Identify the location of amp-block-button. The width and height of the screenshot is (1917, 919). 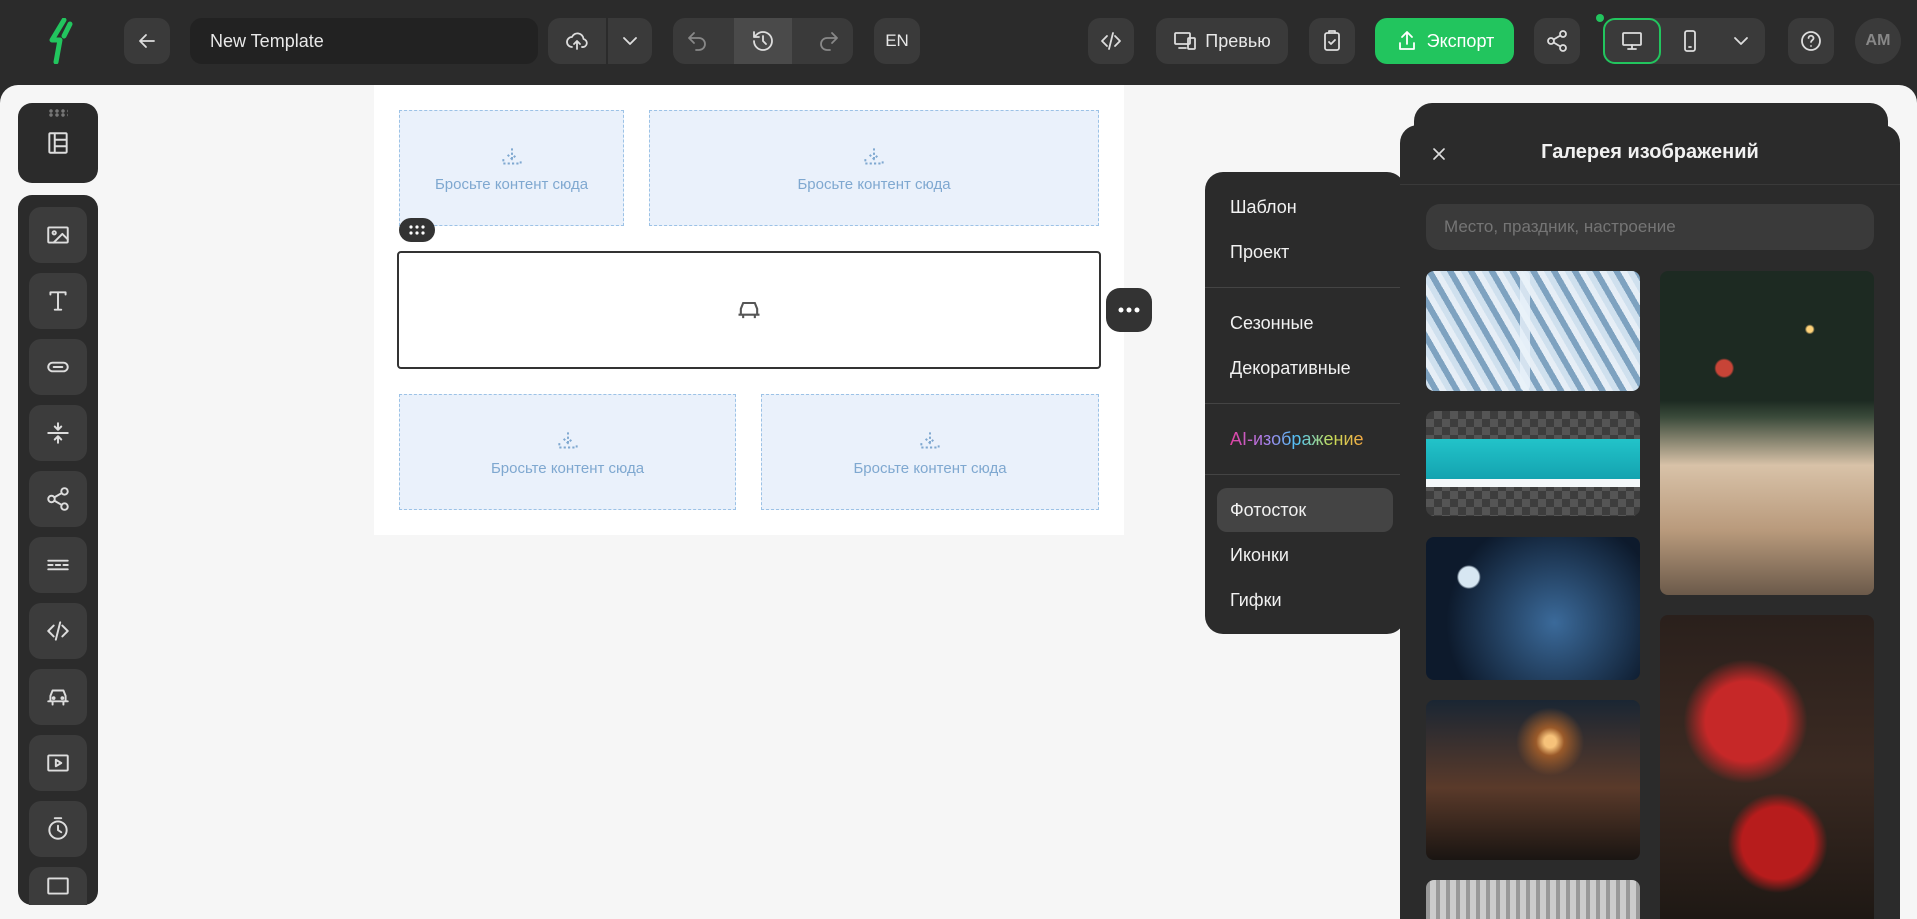
(58, 697).